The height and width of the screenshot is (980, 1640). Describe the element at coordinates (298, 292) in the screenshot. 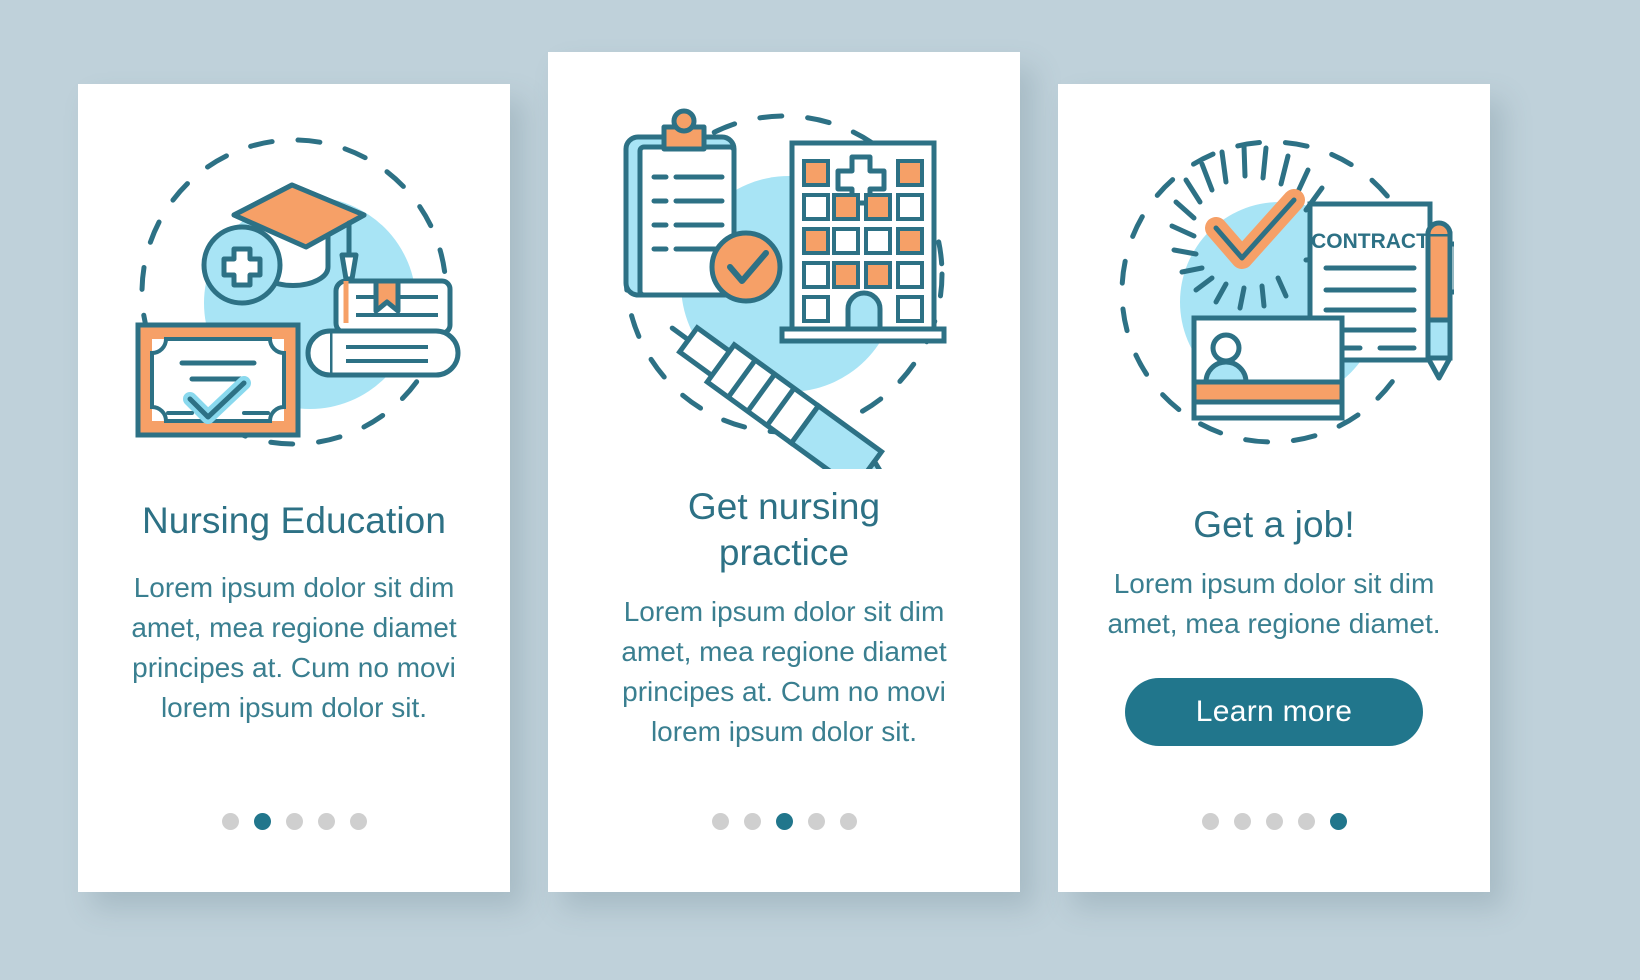

I see `graduation-cap-diploma-books-icon` at that location.